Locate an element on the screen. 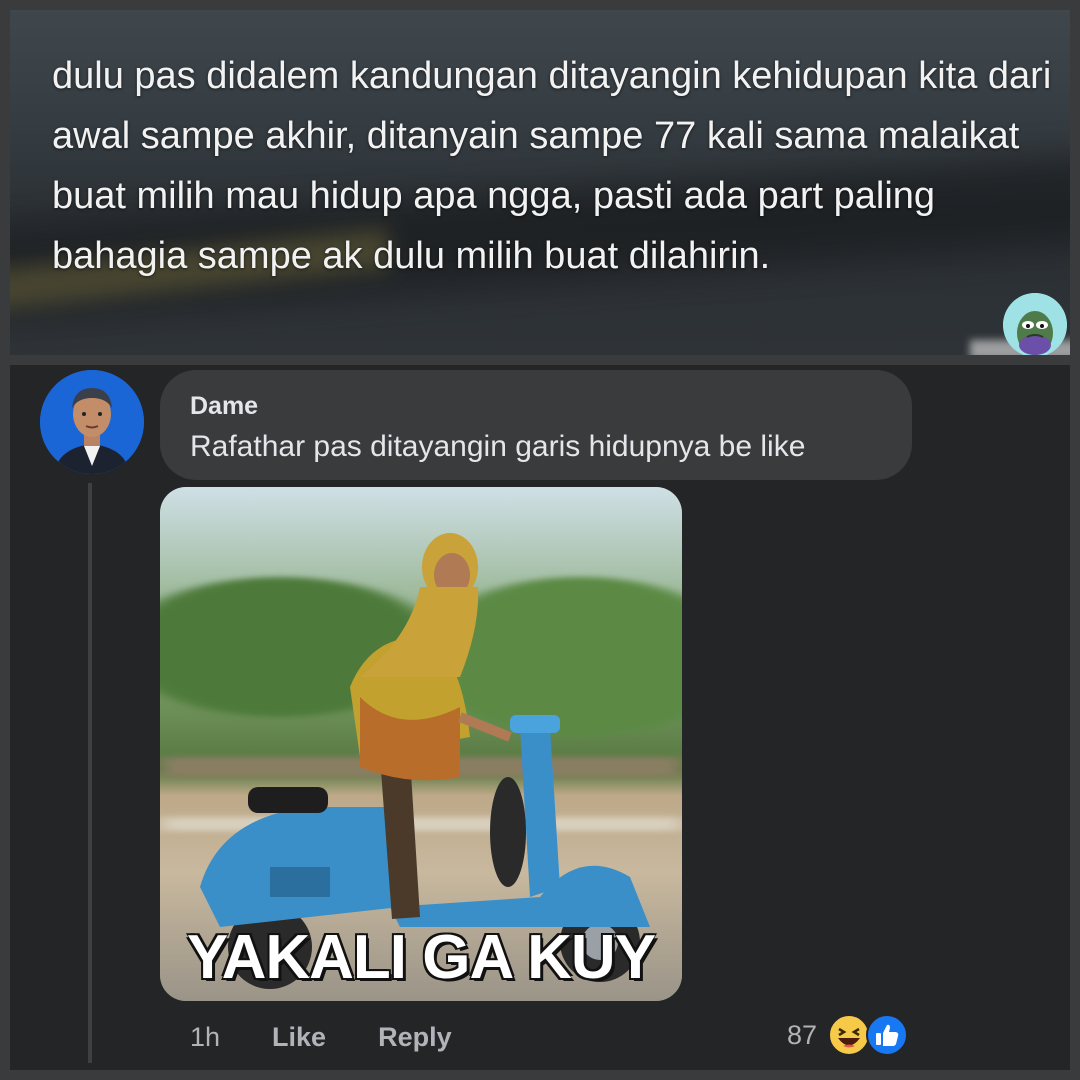 Image resolution: width=1080 pixels, height=1080 pixels. like-button: Like is located at coordinates (299, 1037).